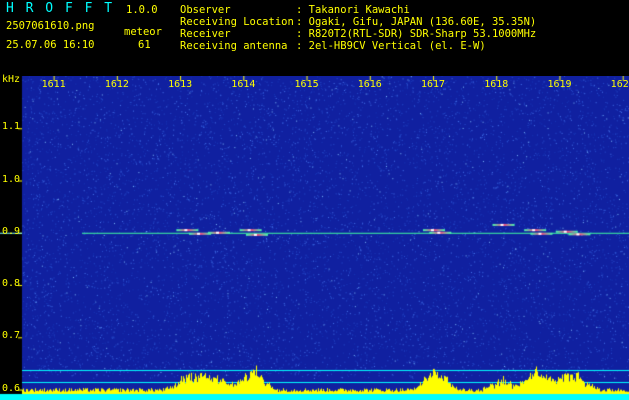 The height and width of the screenshot is (400, 629). Describe the element at coordinates (50, 45) in the screenshot. I see `datetime: 25.07.06 16:10` at that location.